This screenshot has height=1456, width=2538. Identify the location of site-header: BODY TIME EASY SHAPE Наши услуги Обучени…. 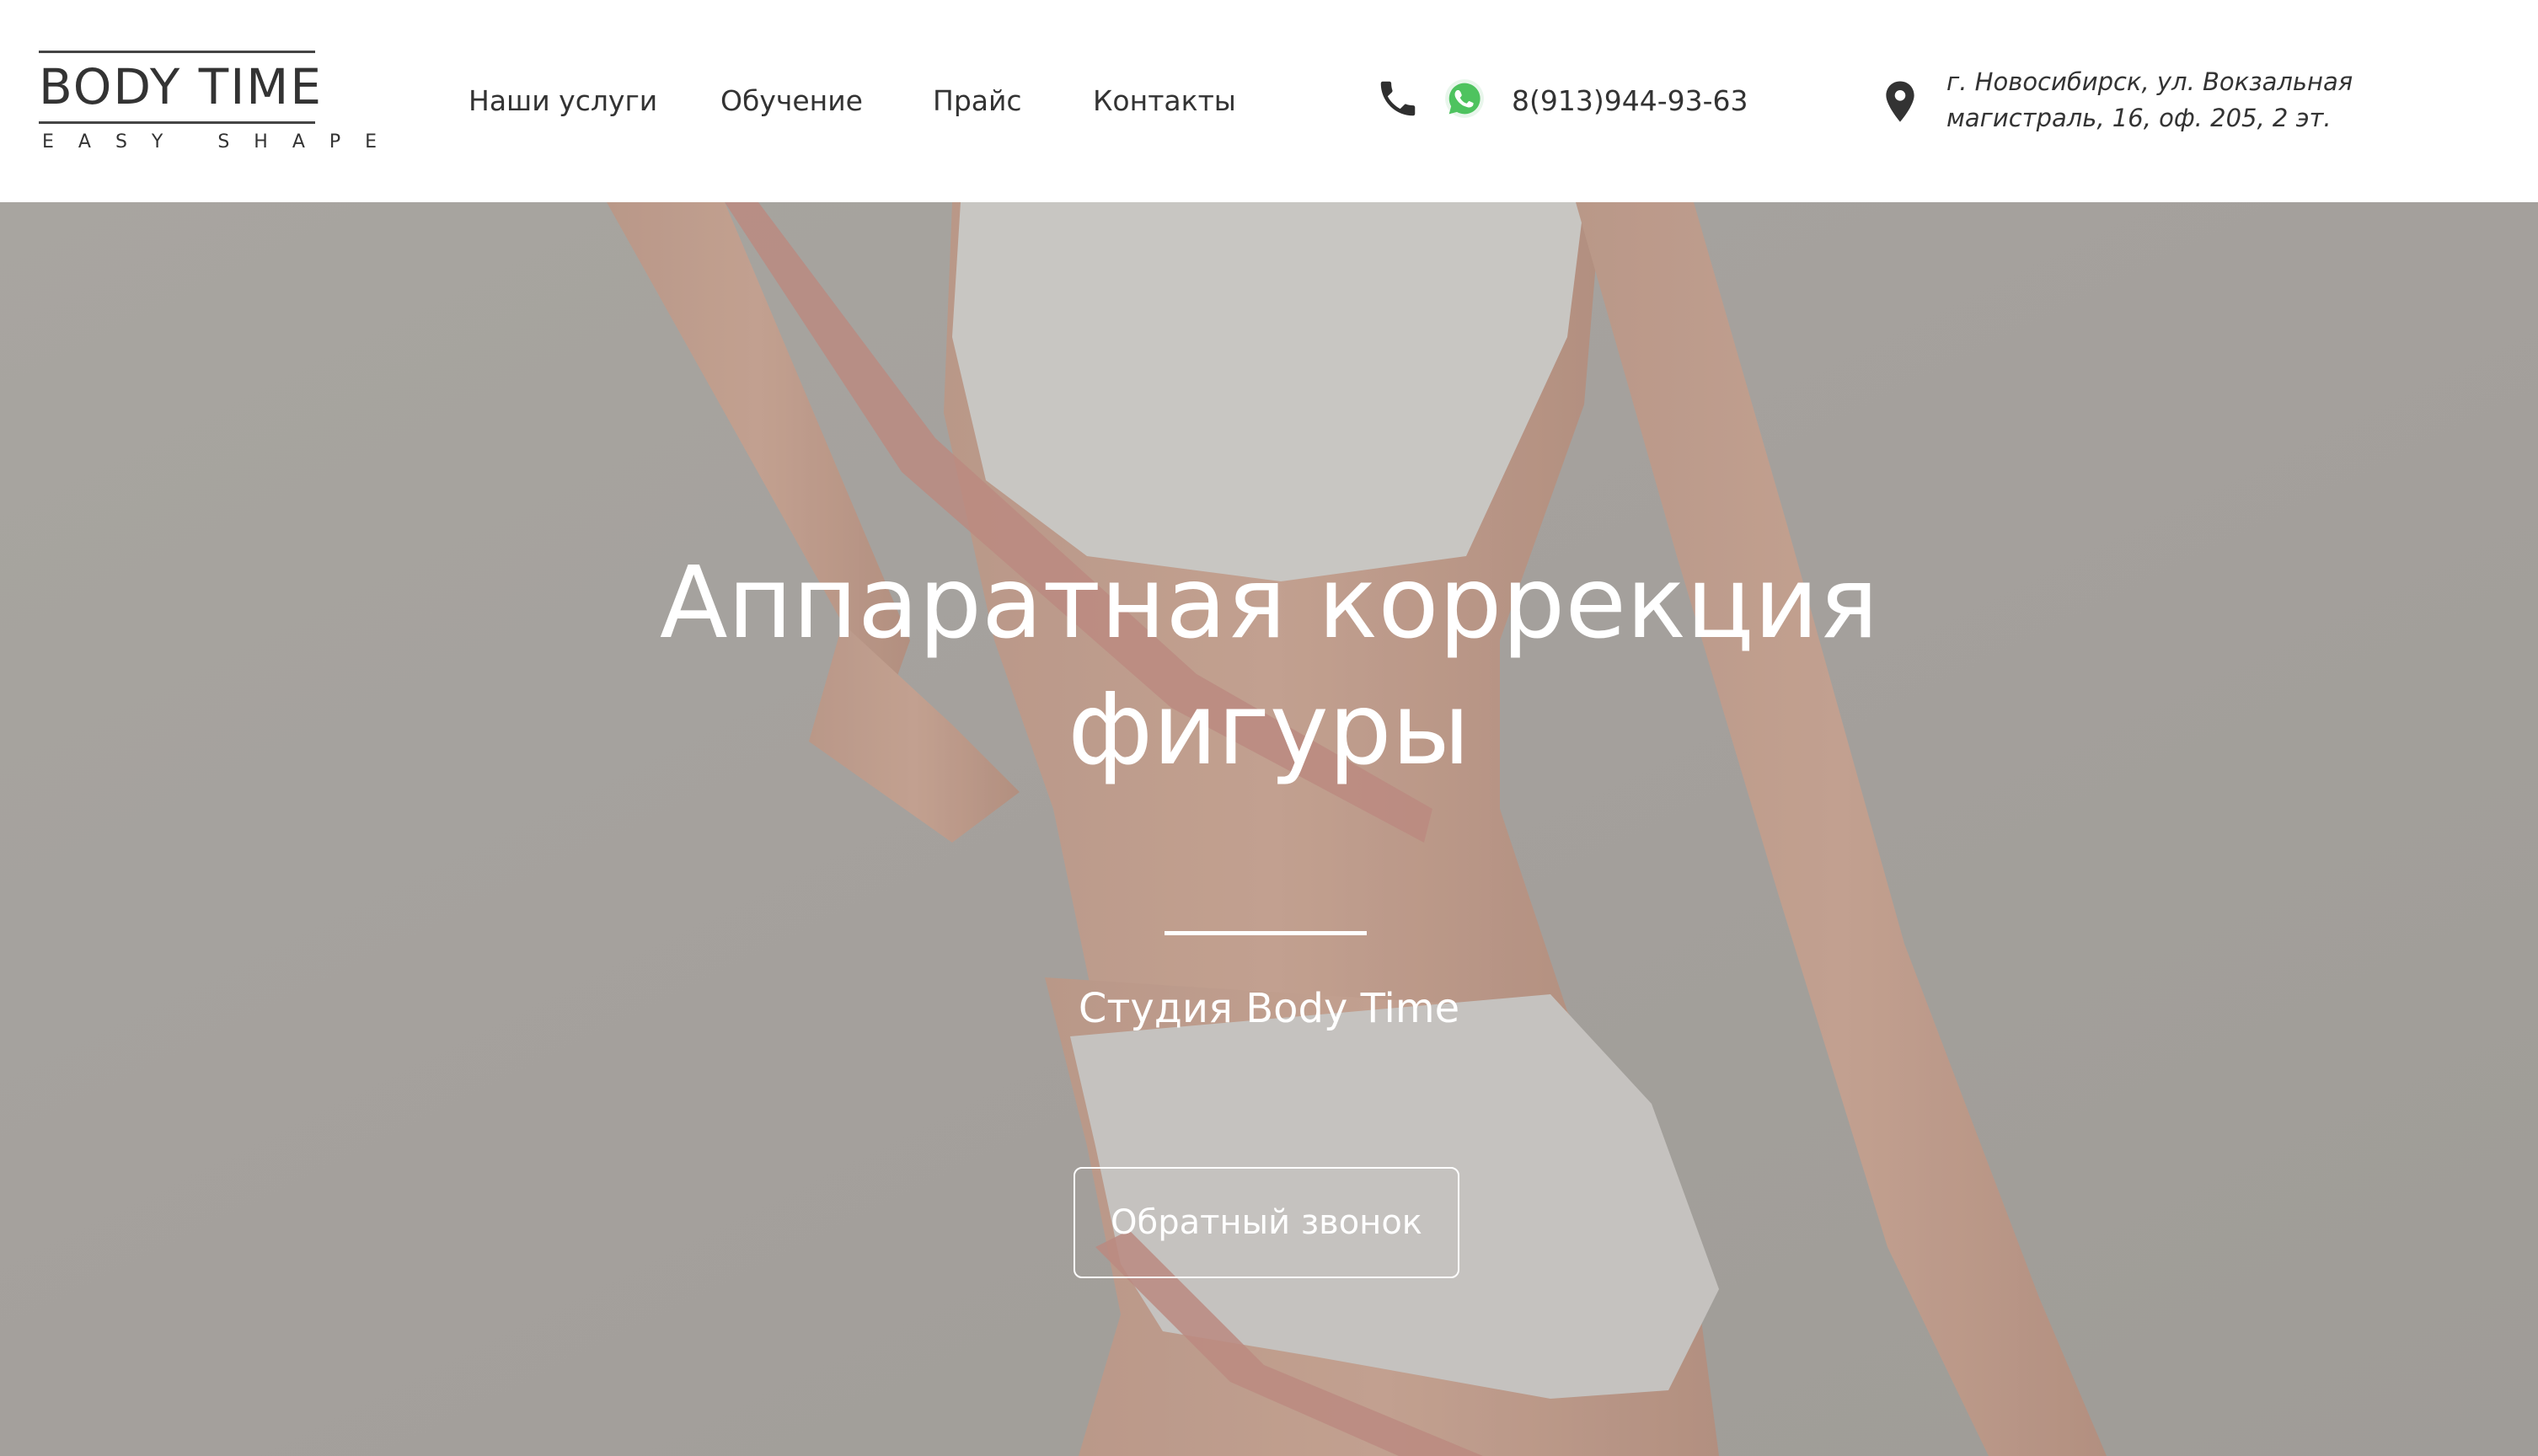
(1269, 101).